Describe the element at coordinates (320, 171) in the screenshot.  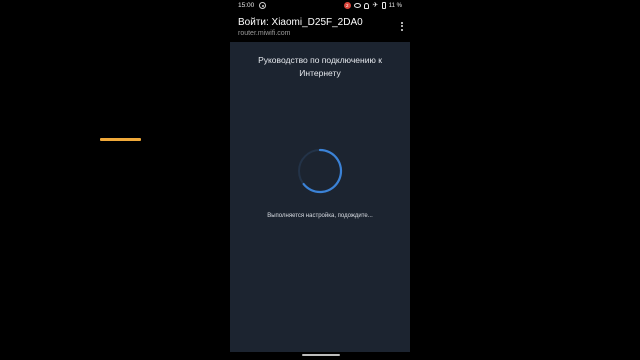
I see `spinner-icon` at that location.